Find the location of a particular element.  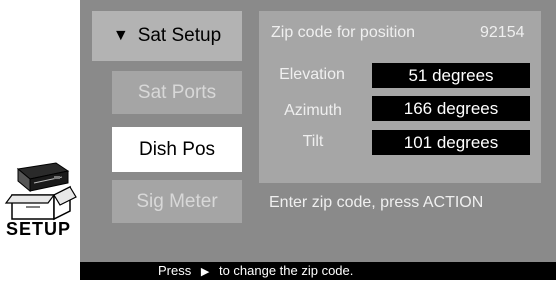

azimuth-value-text: 166 degrees is located at coordinates (451, 108).